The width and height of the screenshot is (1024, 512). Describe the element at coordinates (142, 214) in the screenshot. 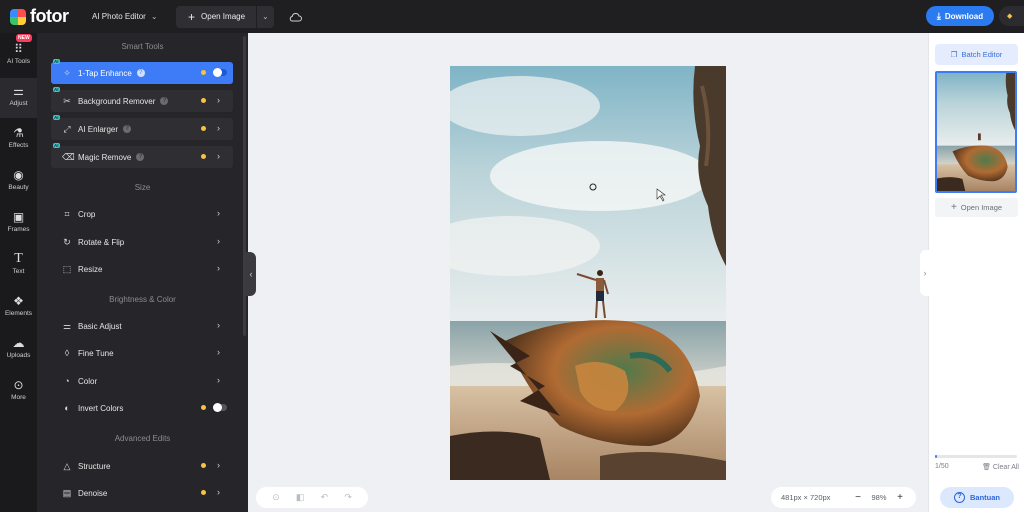

I see `tool-crop: ⌗ Crop ›` at that location.